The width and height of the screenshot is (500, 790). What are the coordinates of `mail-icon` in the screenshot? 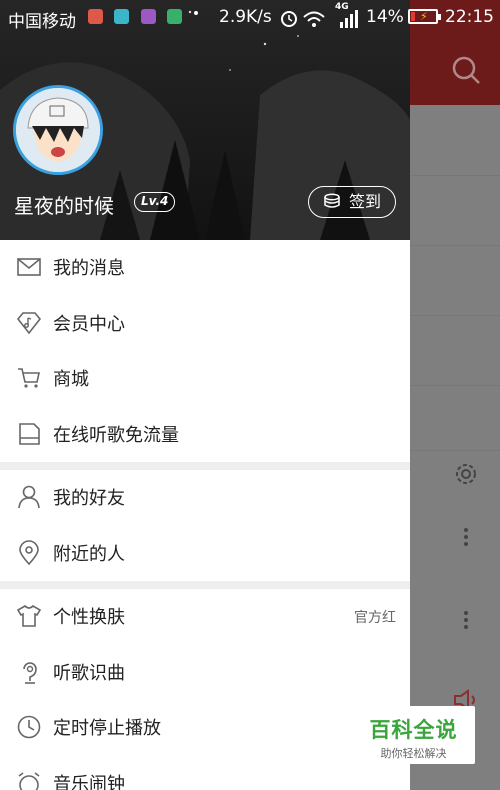 It's located at (29, 267).